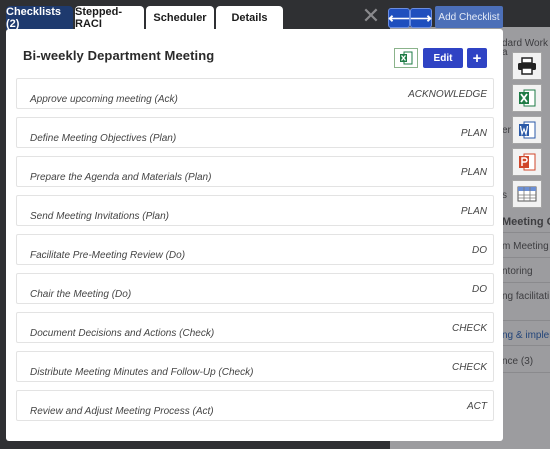  What do you see at coordinates (255, 132) in the screenshot?
I see `checklist-item: Define Meeting Objectives (Plan) PLAN` at bounding box center [255, 132].